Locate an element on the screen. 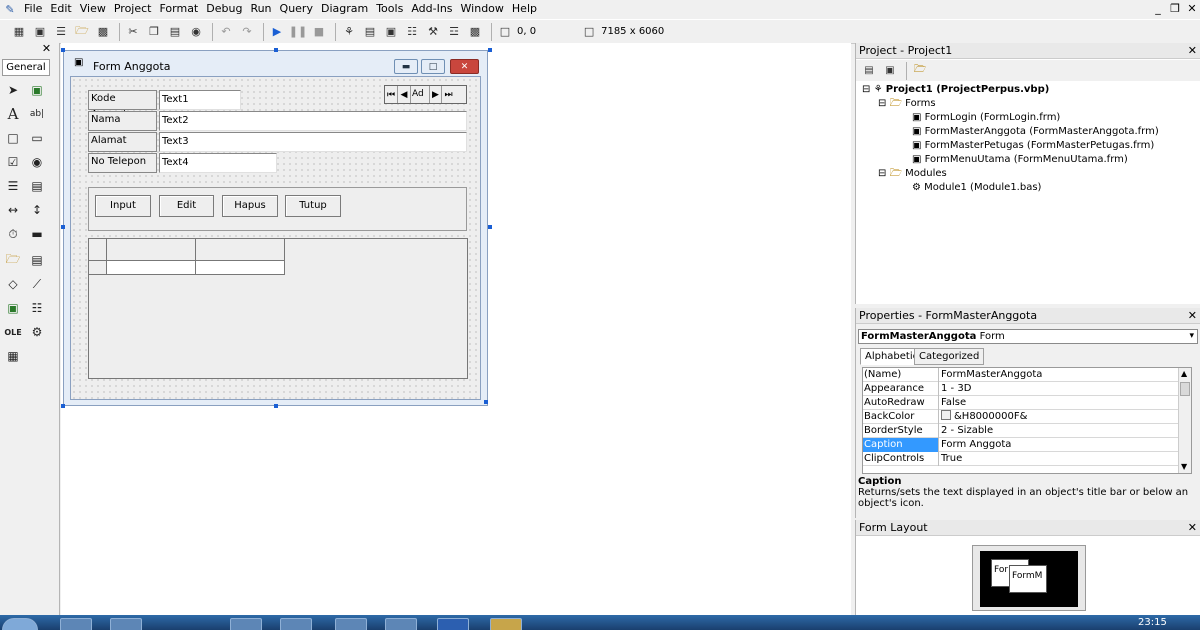  open-icon: 🗁 is located at coordinates (82, 32).